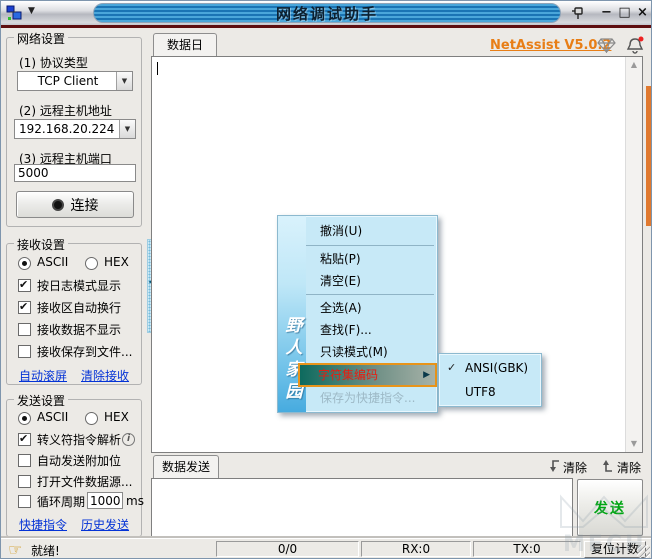  I want to click on send-button-label: 发送, so click(610, 508).